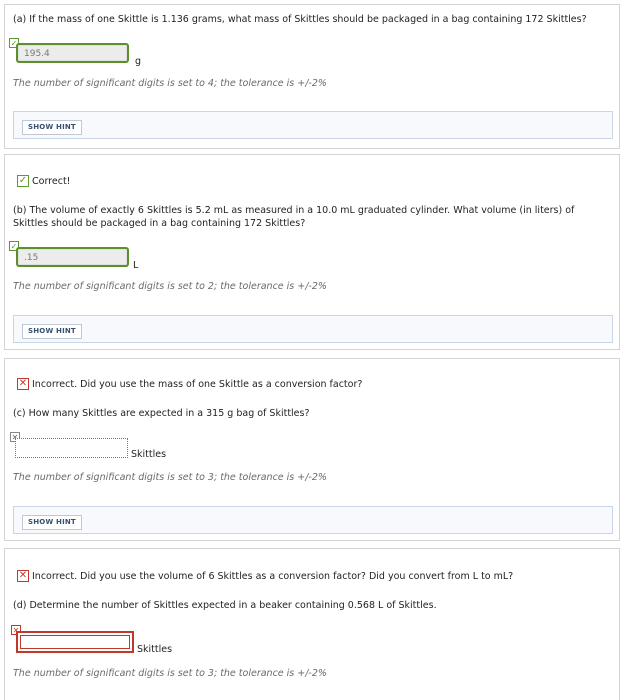 This screenshot has width=625, height=700. I want to click on part-b-answer-input: .15, so click(72, 257).